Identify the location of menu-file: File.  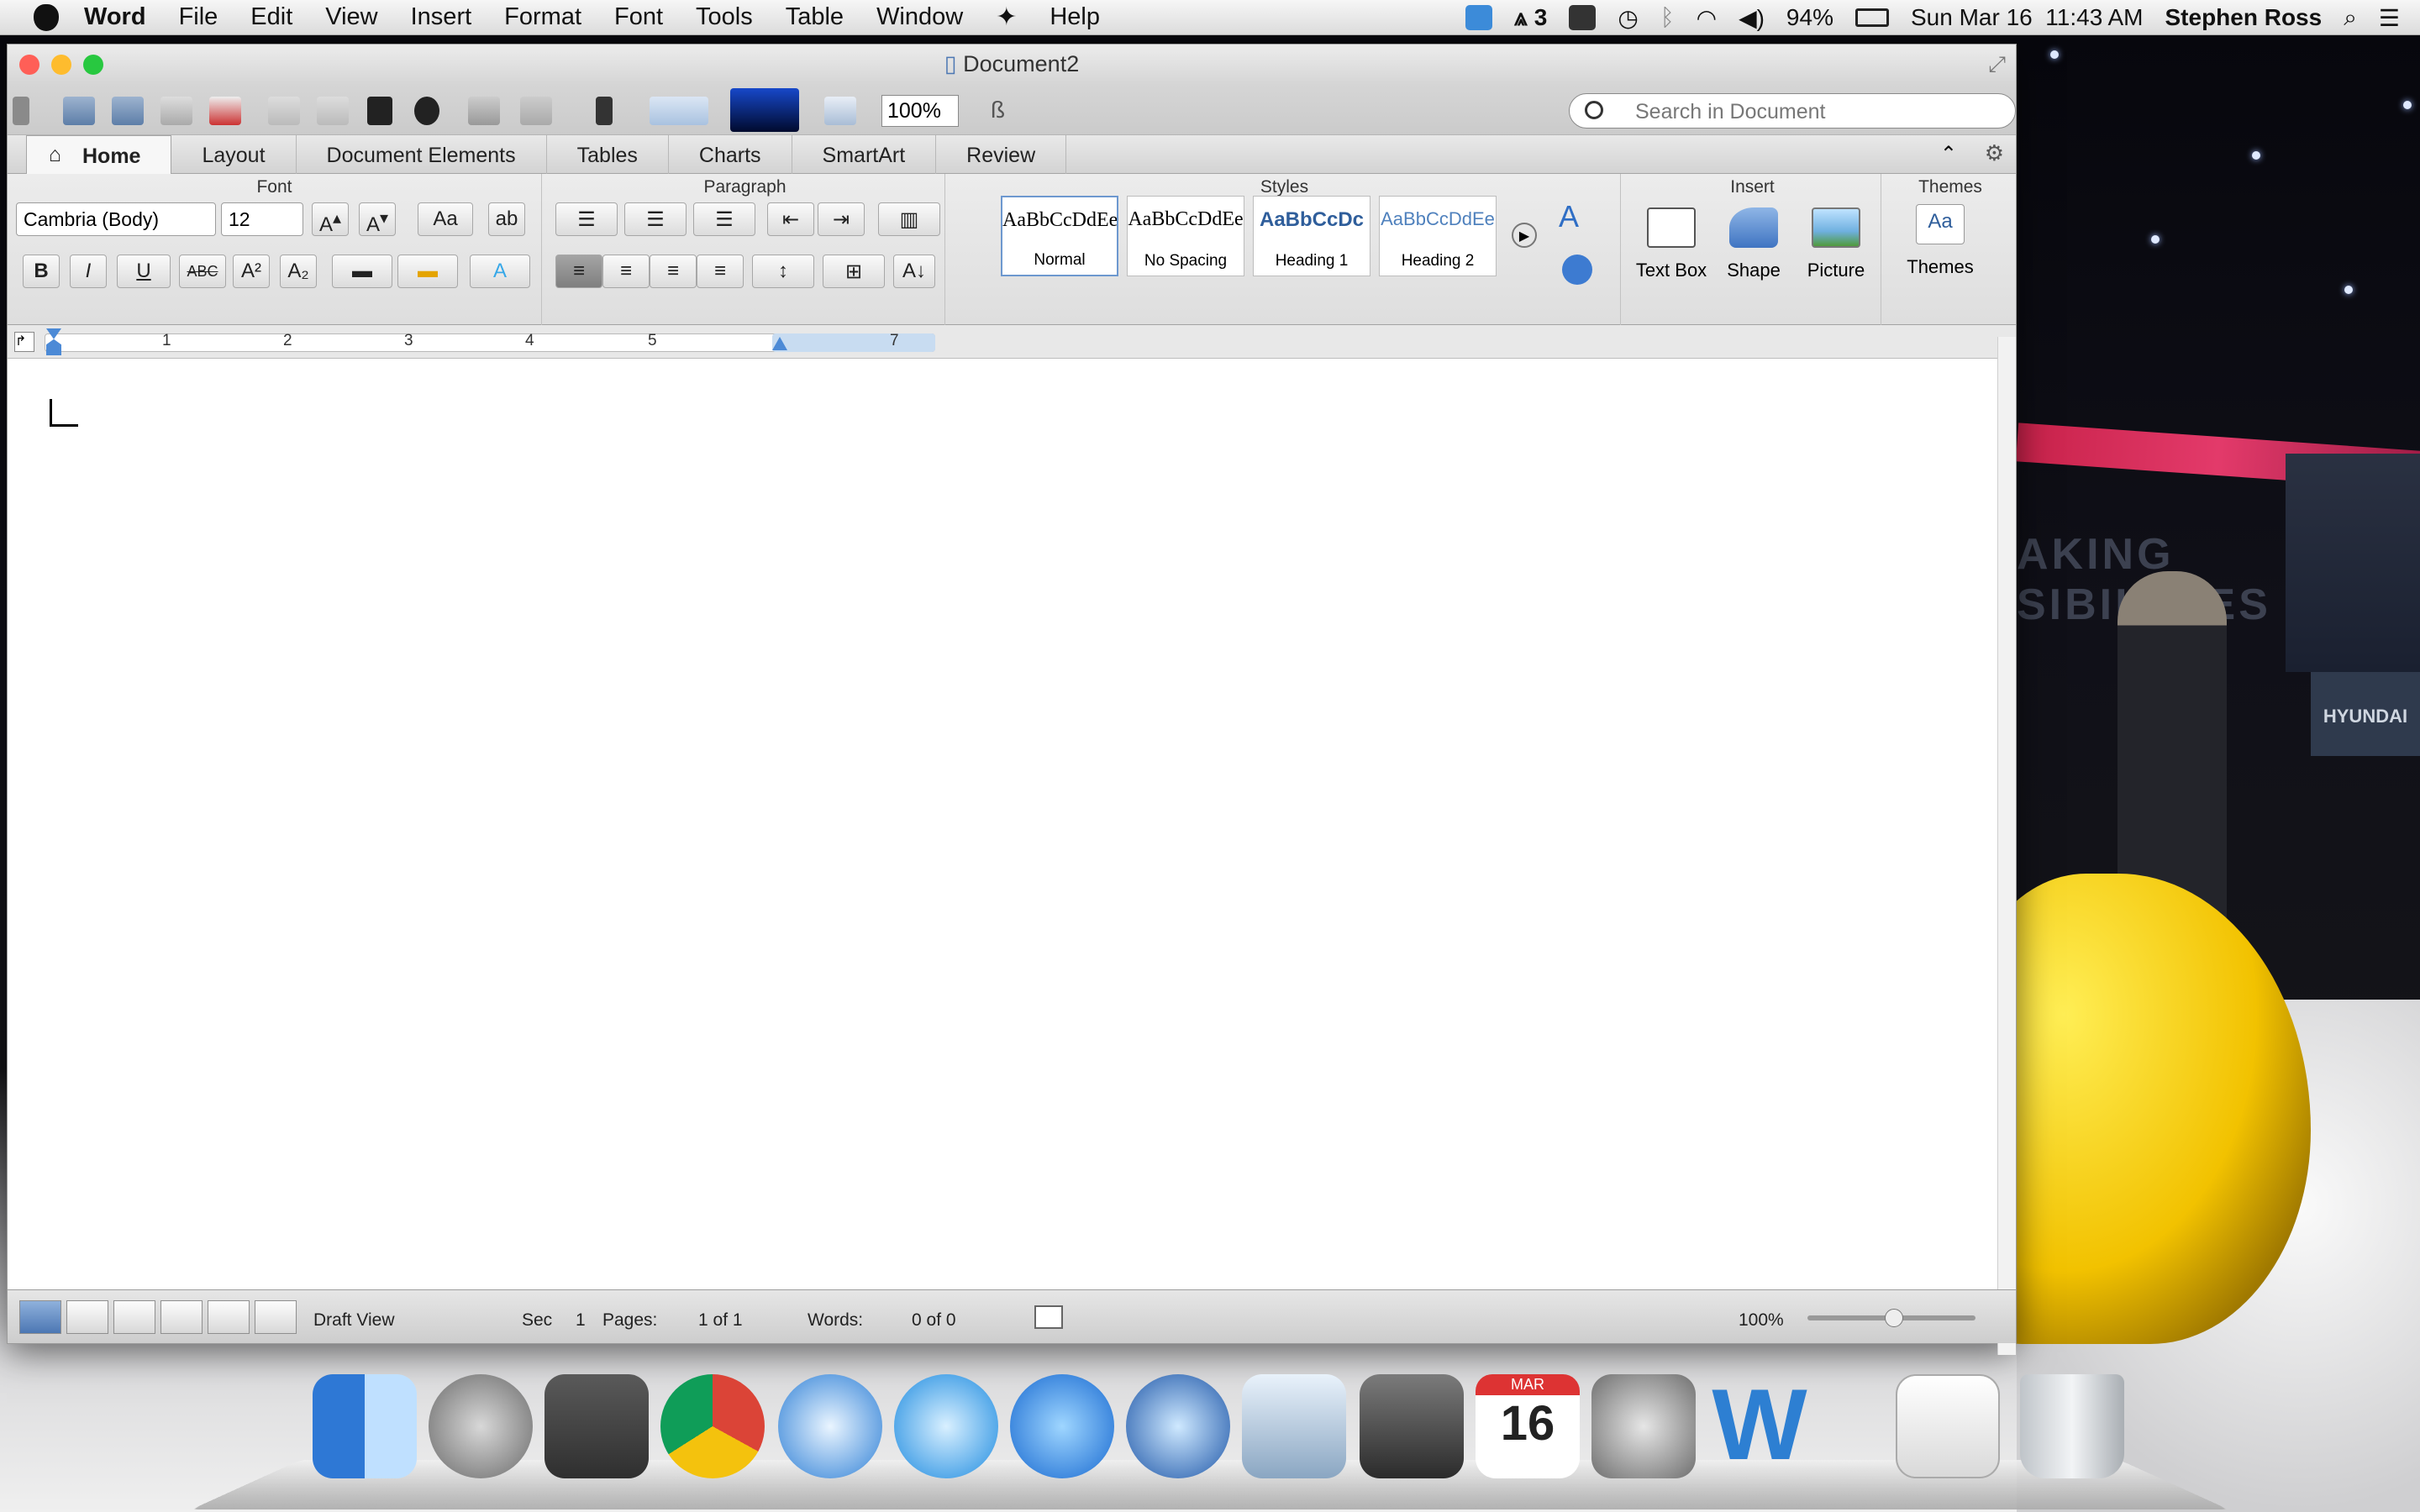
(199, 17).